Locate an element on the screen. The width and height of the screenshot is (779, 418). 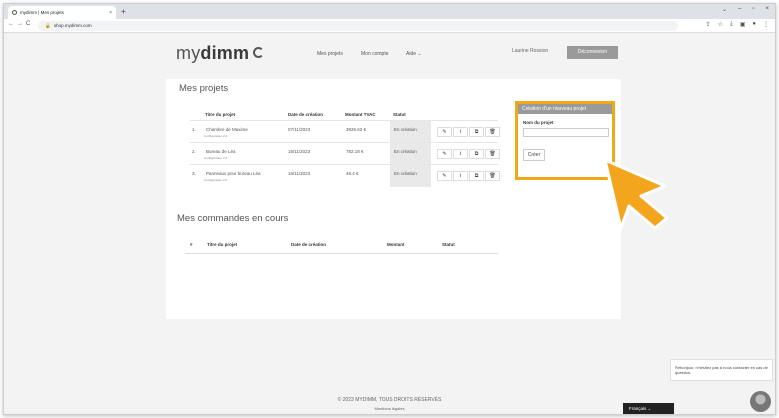
create-button: Créer is located at coordinates (534, 155).